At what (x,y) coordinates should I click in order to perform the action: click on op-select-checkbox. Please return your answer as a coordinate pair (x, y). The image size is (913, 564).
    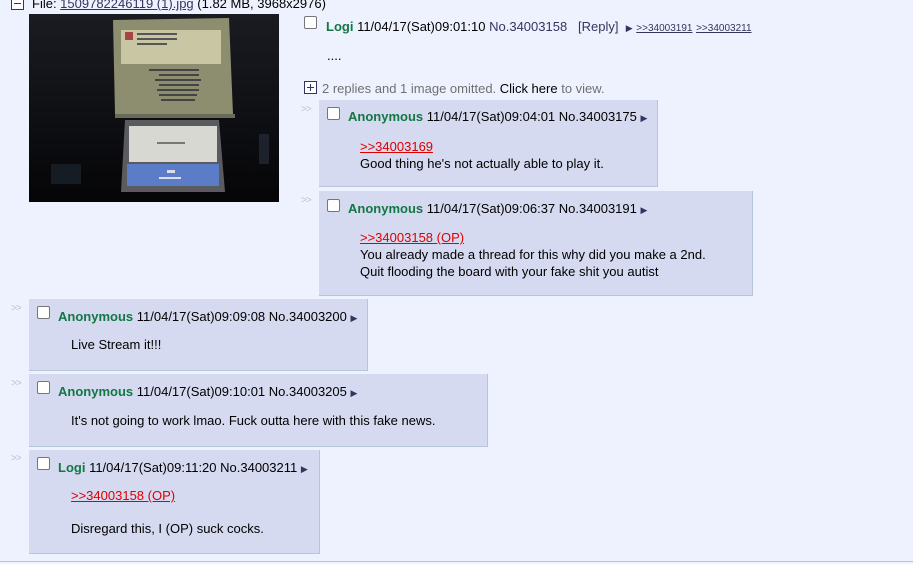
    Looking at the image, I should click on (310, 22).